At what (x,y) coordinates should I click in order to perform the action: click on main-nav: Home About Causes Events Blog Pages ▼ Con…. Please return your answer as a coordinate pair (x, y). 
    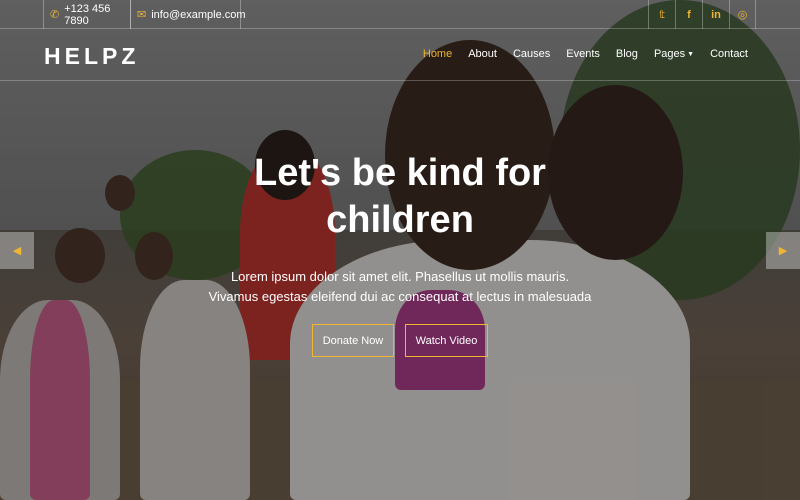
    Looking at the image, I should click on (585, 54).